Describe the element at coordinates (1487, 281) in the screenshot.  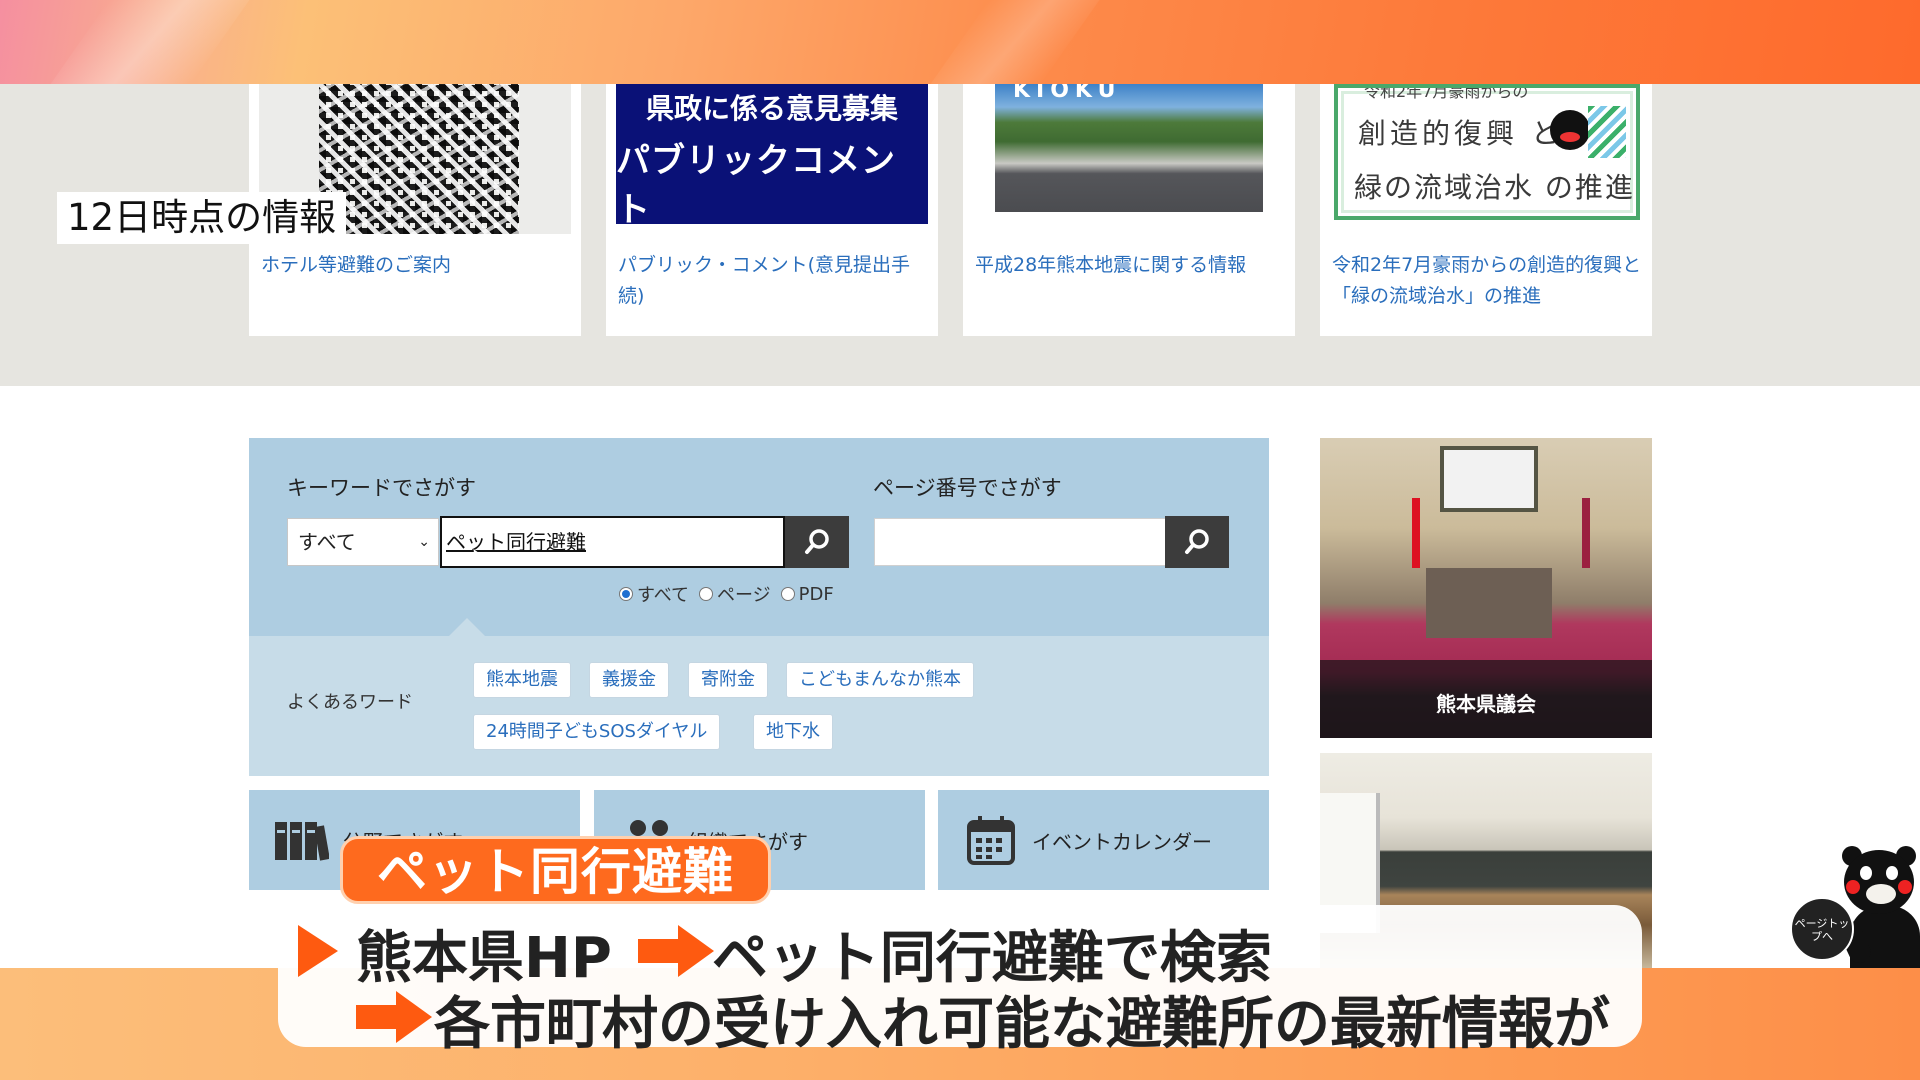
I see `card-caption: 令和2年7月豪雨からの創造的復興と「緑の流域治水」の推進` at that location.